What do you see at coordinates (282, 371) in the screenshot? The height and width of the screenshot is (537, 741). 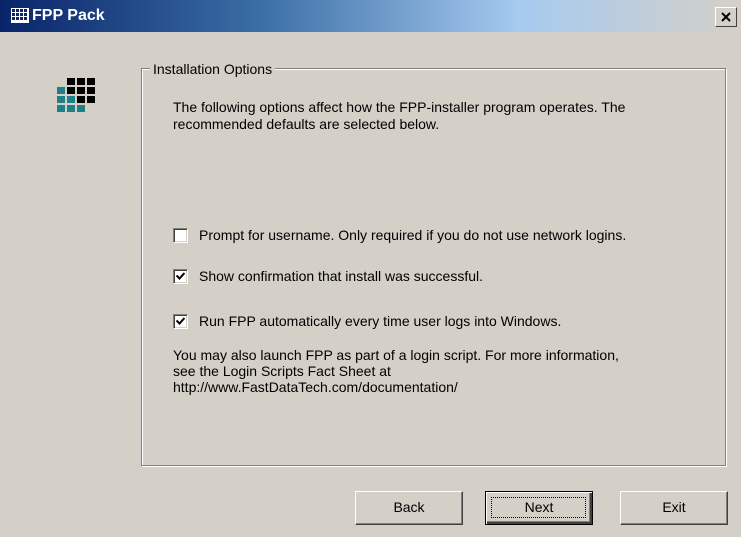 I see `note-line-2: see the Login Scripts Fact Sheet at` at bounding box center [282, 371].